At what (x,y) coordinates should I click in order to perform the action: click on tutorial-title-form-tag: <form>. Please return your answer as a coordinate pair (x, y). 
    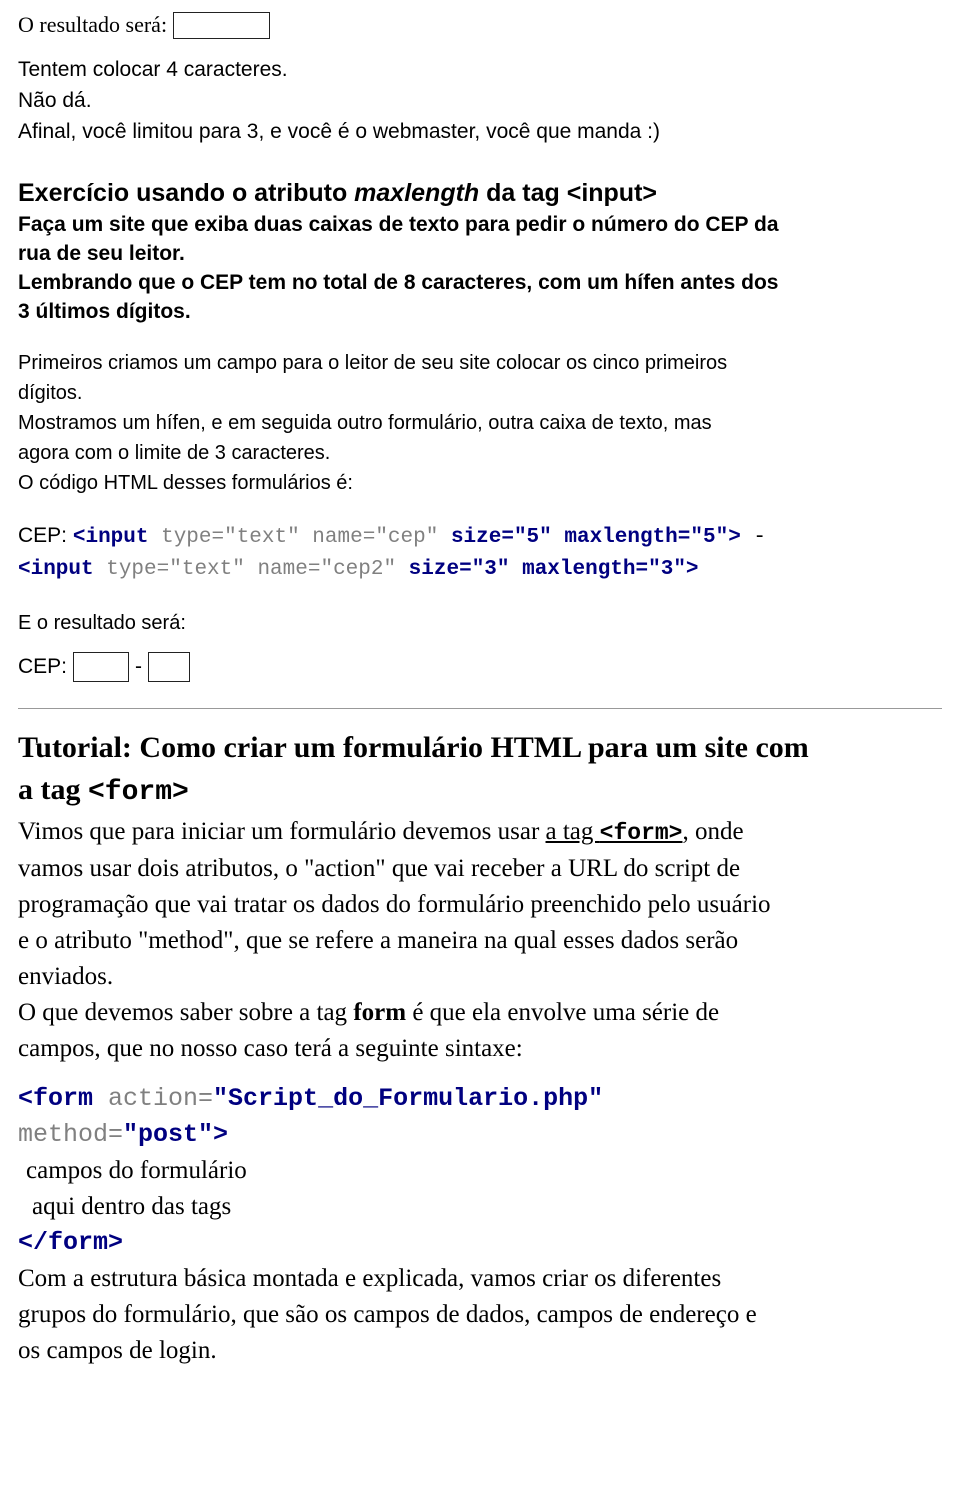
    Looking at the image, I should click on (138, 792).